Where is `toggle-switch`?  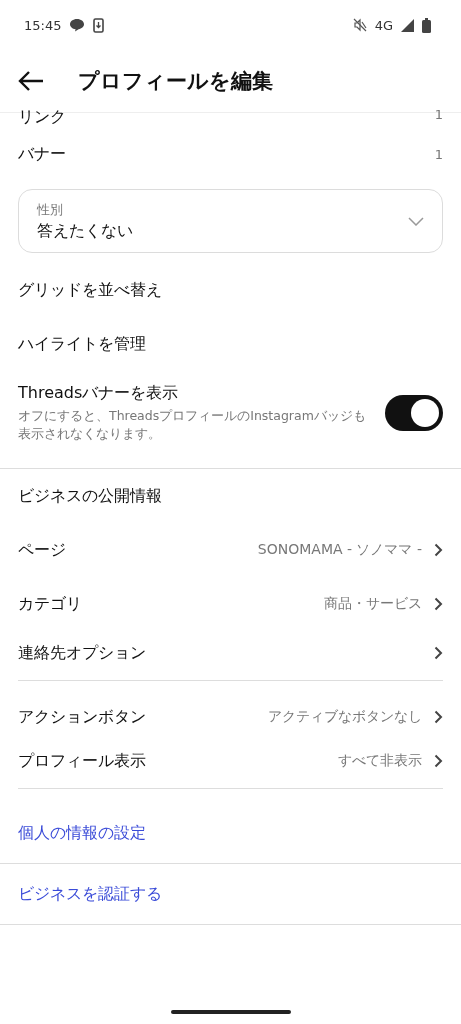 toggle-switch is located at coordinates (414, 412).